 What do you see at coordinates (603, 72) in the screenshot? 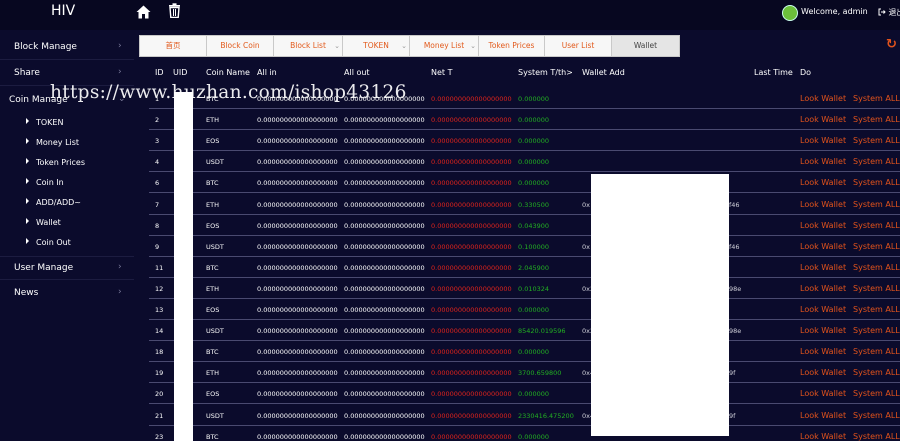
I see `column-header-wallet-add: Wallet Add` at bounding box center [603, 72].